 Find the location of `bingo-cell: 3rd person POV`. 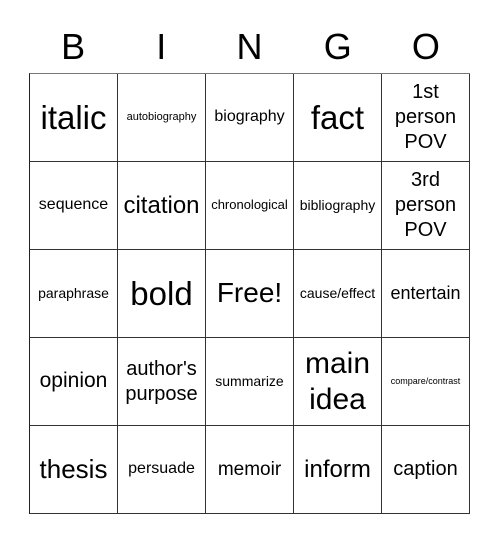

bingo-cell: 3rd person POV is located at coordinates (426, 206).